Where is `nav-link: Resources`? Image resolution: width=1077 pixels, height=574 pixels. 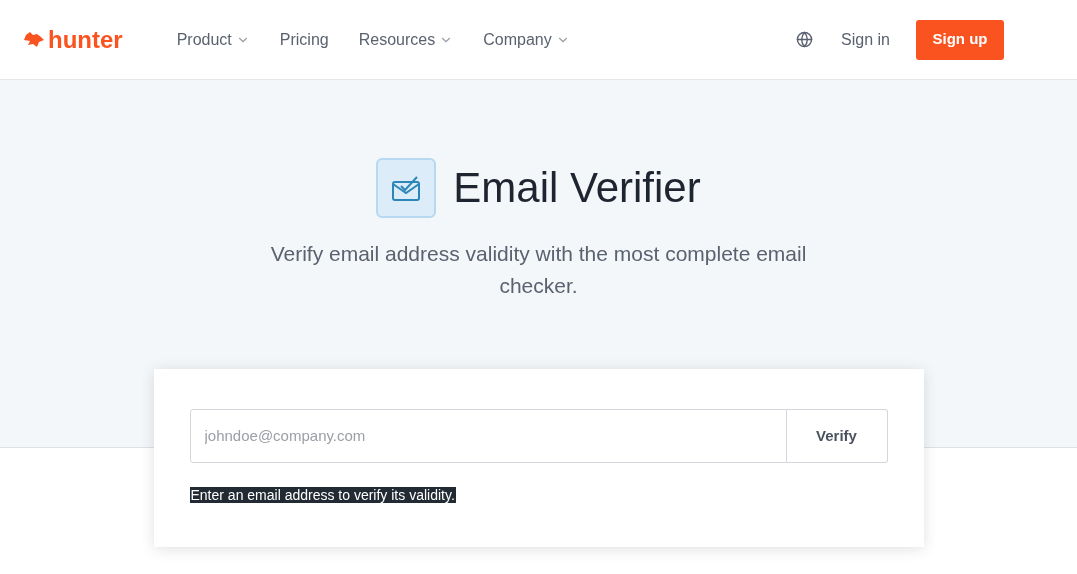 nav-link: Resources is located at coordinates (406, 39).